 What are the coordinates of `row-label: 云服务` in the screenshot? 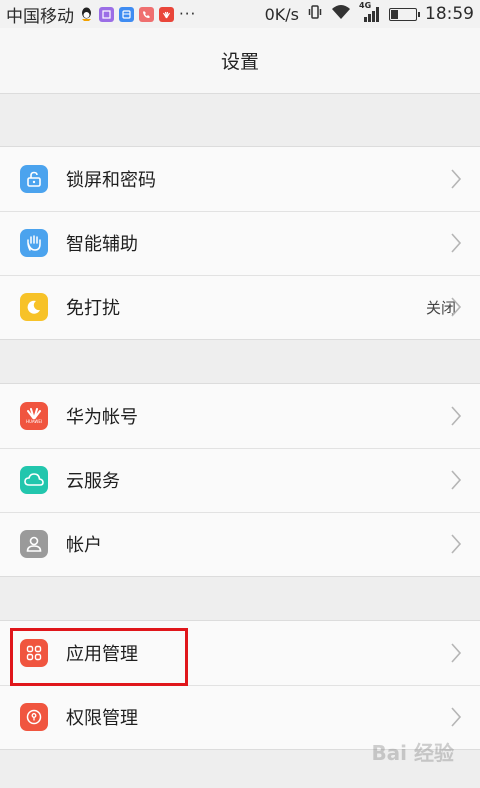 It's located at (93, 481).